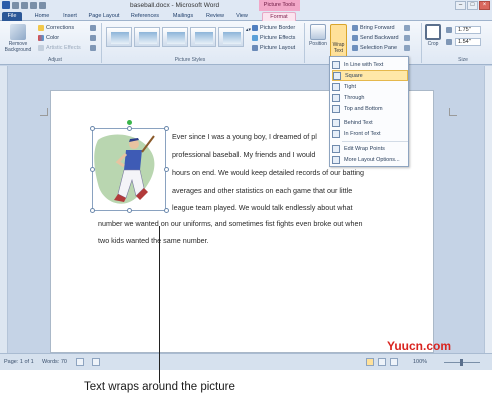  Describe the element at coordinates (370, 108) in the screenshot. I see `wrap-top-bottom-option: Top and Bottom` at that location.